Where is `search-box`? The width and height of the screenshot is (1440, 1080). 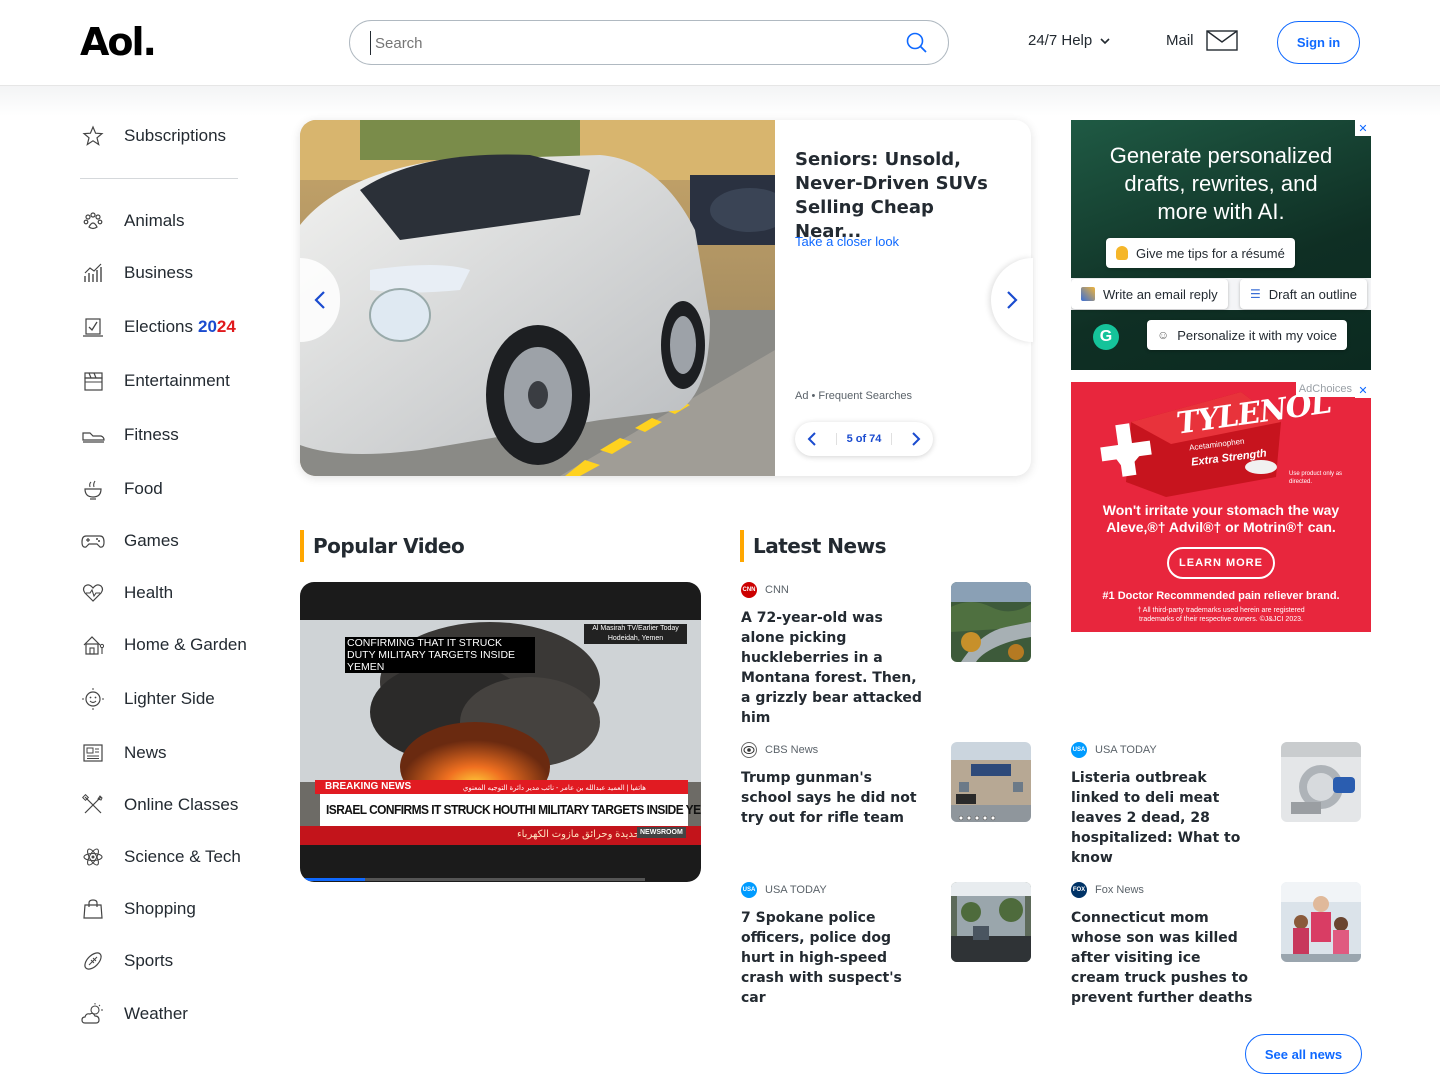
search-box is located at coordinates (649, 42).